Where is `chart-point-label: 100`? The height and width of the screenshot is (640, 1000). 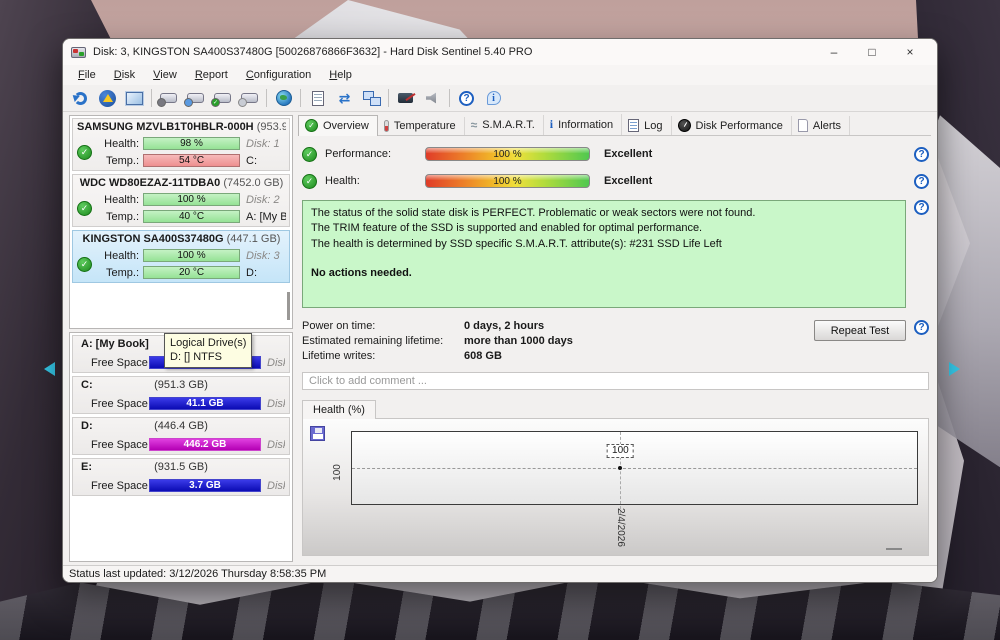 chart-point-label: 100 is located at coordinates (620, 451).